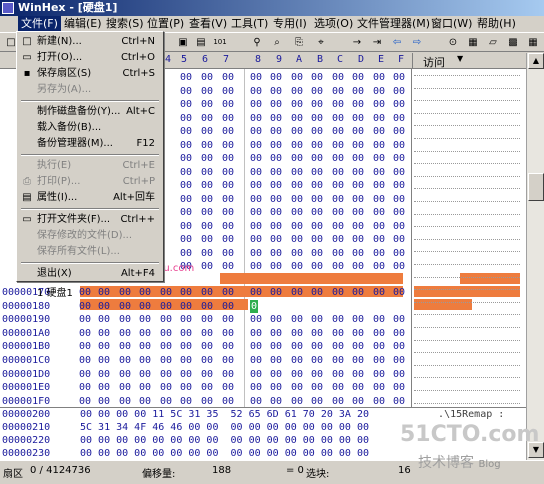  I want to click on grid-icon: ▦, so click(533, 42).